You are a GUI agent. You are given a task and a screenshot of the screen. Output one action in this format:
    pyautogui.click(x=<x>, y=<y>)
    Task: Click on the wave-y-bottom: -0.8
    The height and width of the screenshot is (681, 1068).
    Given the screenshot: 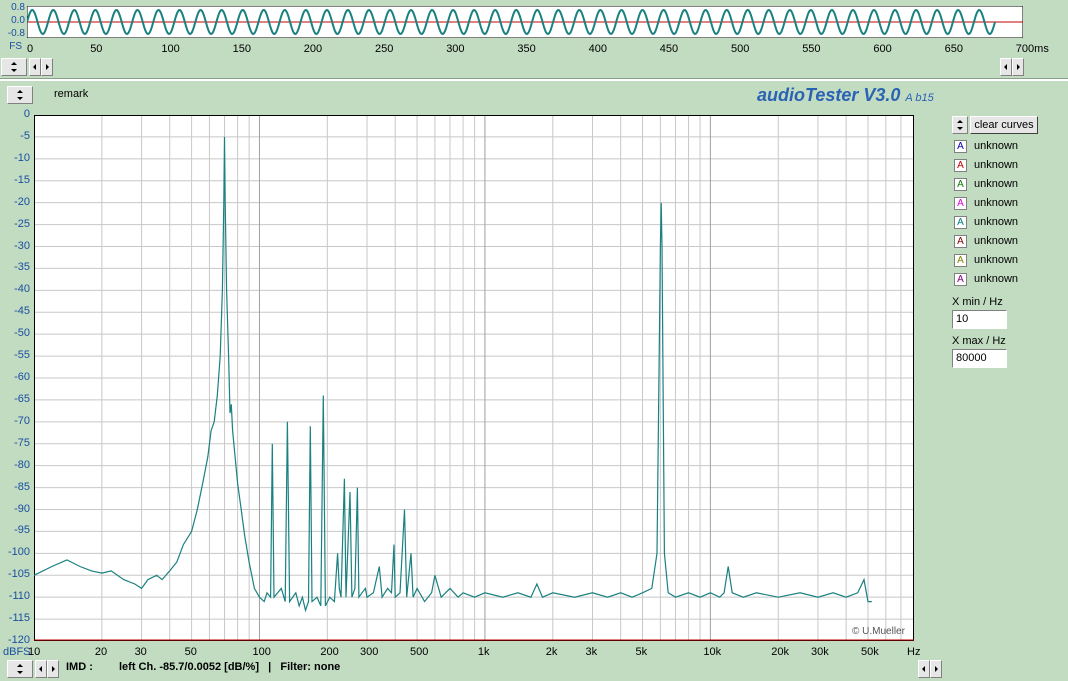 What is the action you would take?
    pyautogui.click(x=16, y=33)
    